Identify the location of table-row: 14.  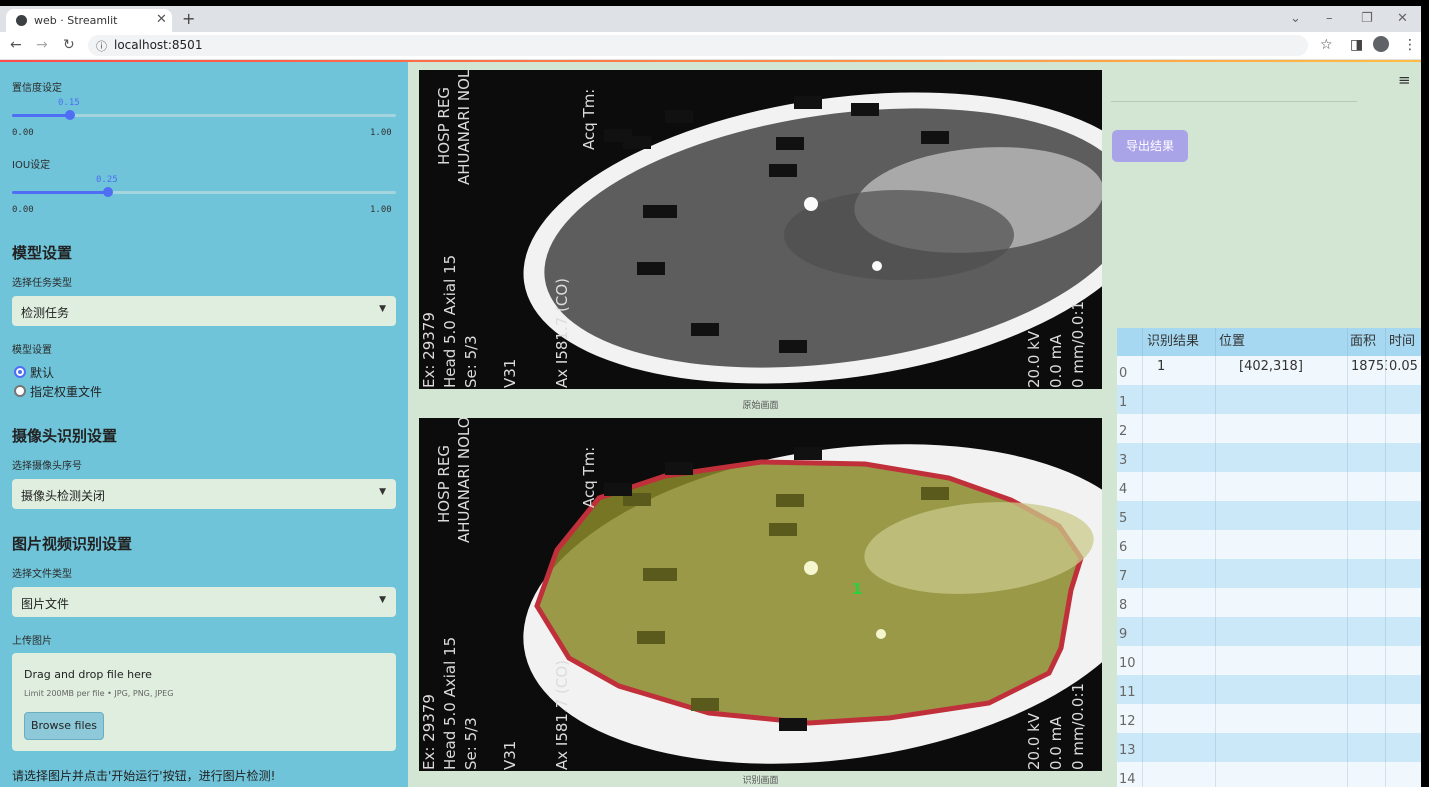
(1269, 774).